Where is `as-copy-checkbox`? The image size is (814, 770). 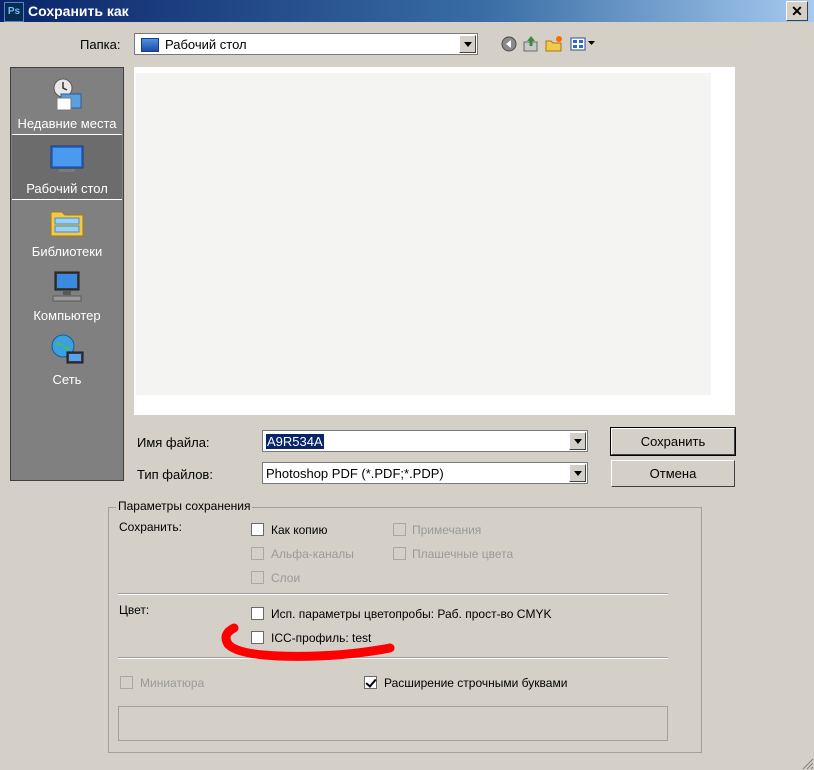
as-copy-checkbox is located at coordinates (257, 529).